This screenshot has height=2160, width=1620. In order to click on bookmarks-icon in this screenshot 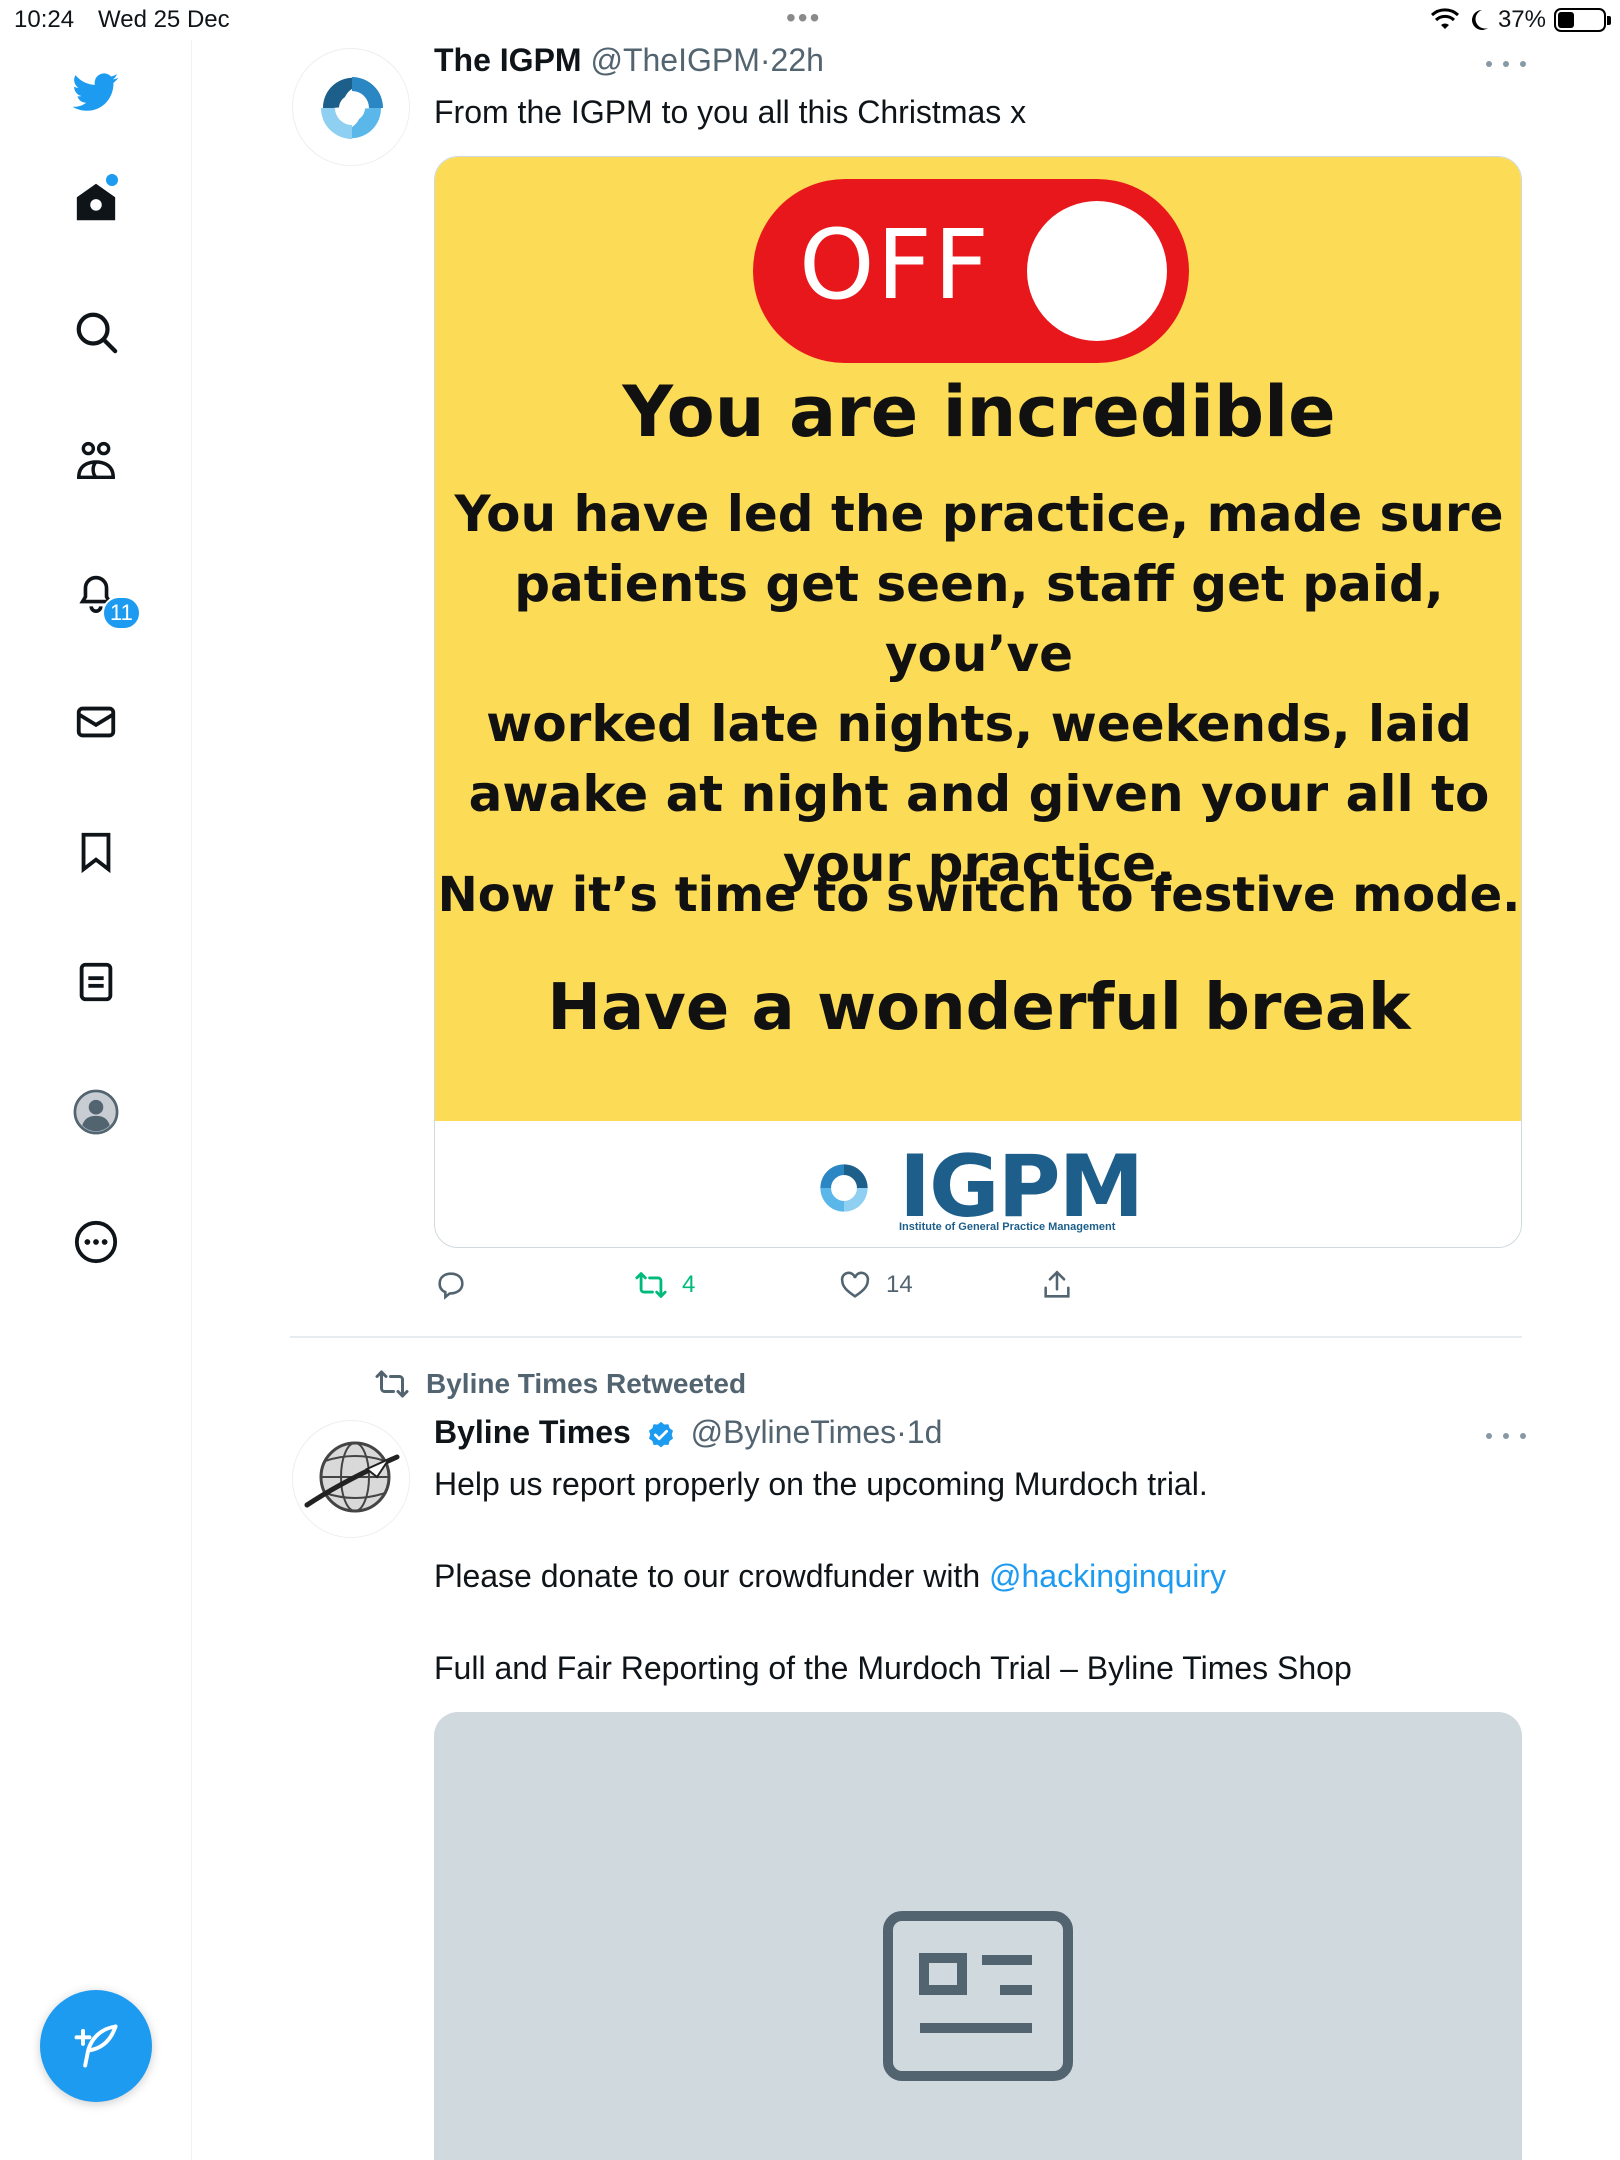, I will do `click(96, 852)`.